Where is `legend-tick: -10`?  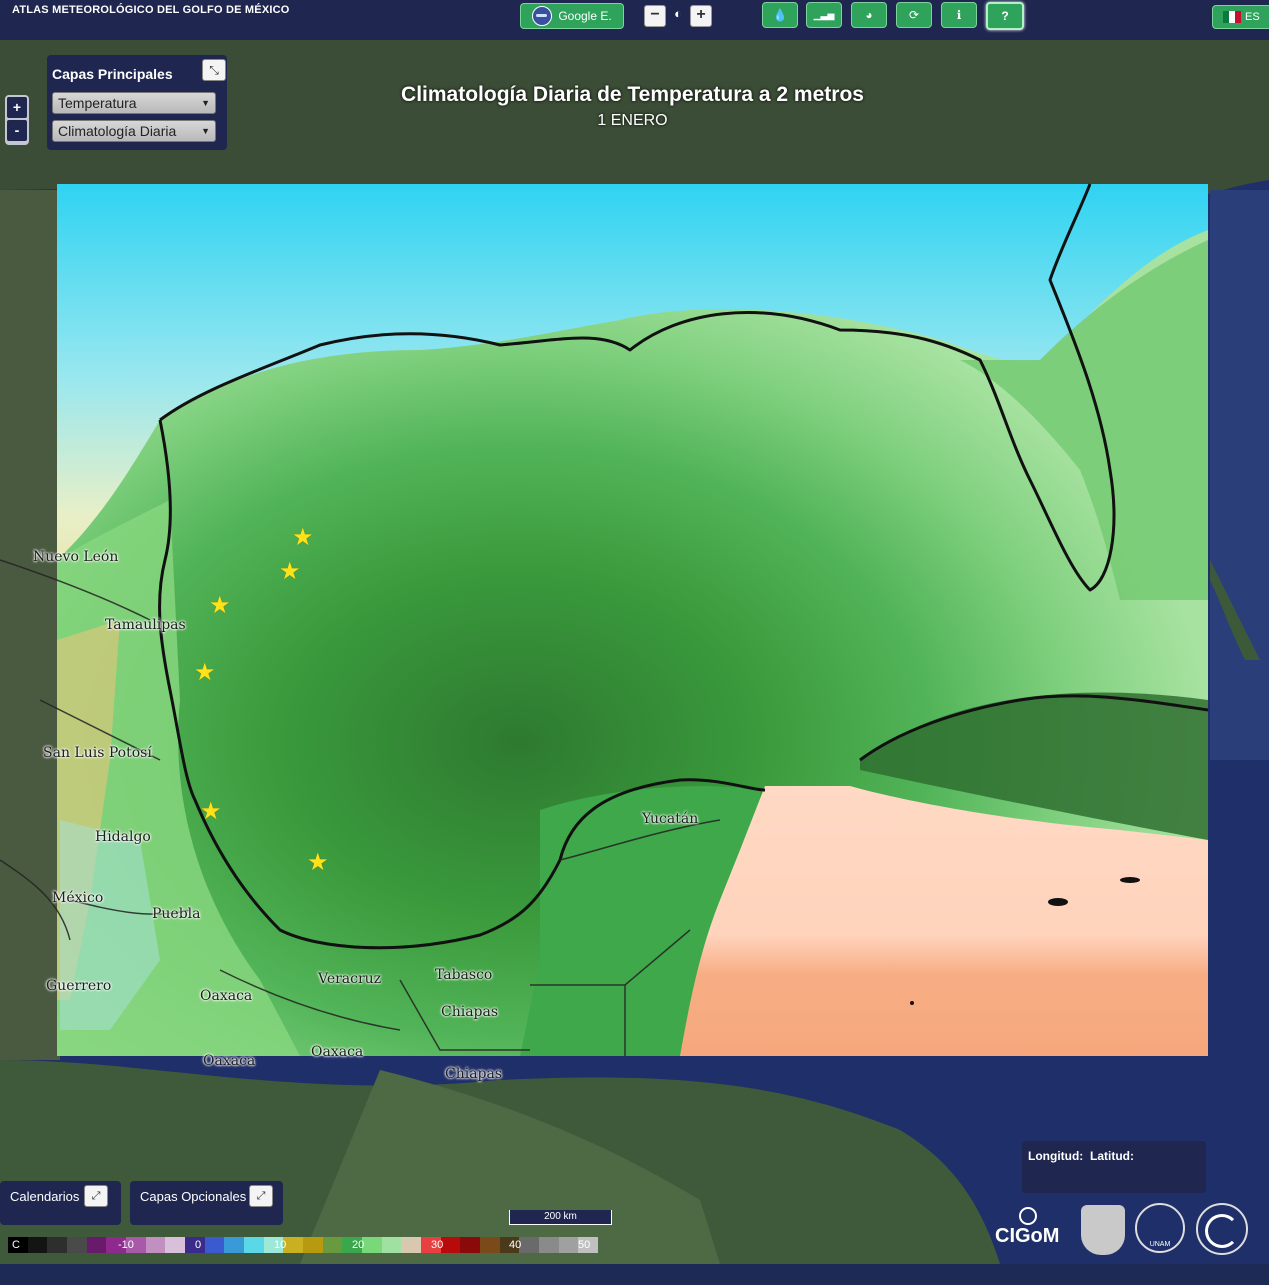
legend-tick: -10 is located at coordinates (126, 1245).